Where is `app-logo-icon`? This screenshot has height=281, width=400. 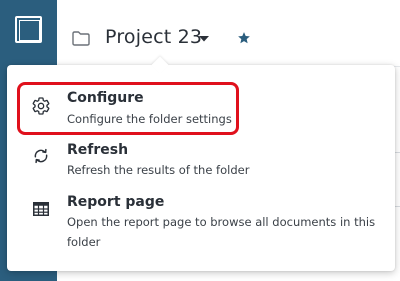
app-logo-icon is located at coordinates (28, 29).